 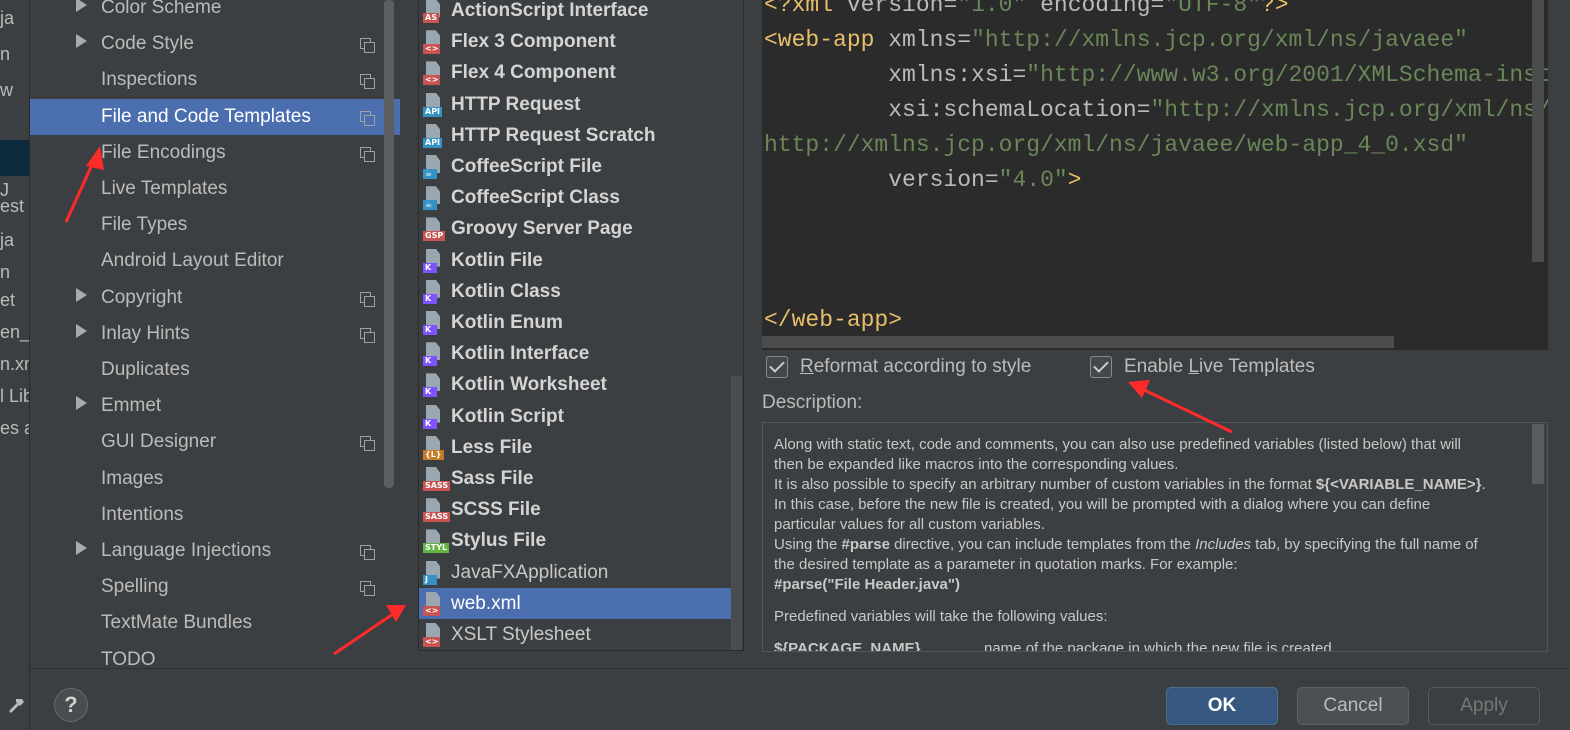 I want to click on editor-vertical-scrollbar, so click(x=1538, y=131).